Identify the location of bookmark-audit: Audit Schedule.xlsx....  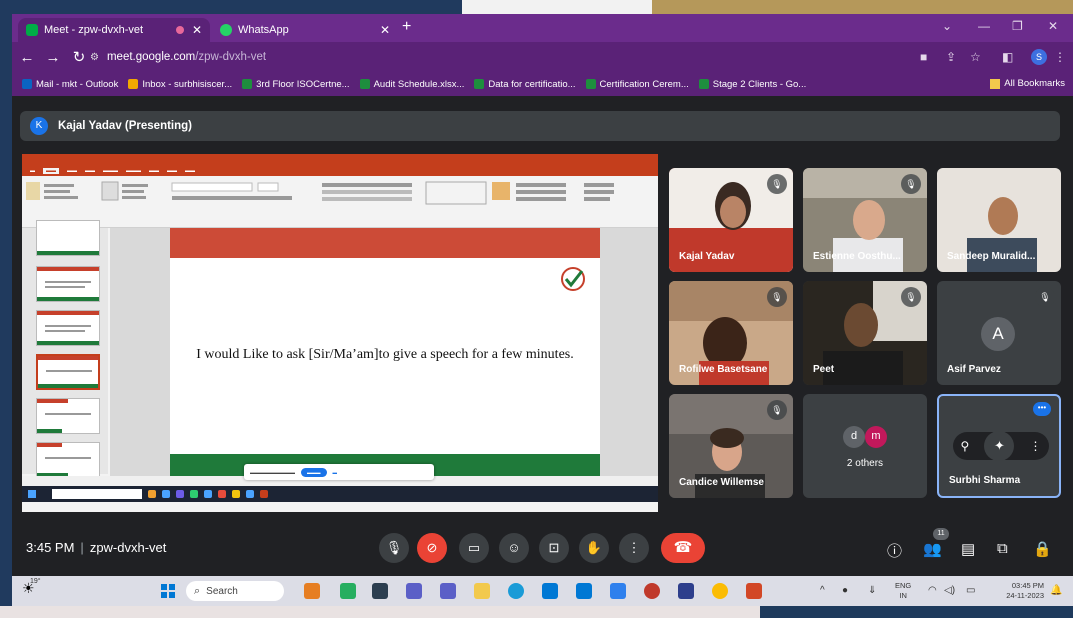
(411, 84).